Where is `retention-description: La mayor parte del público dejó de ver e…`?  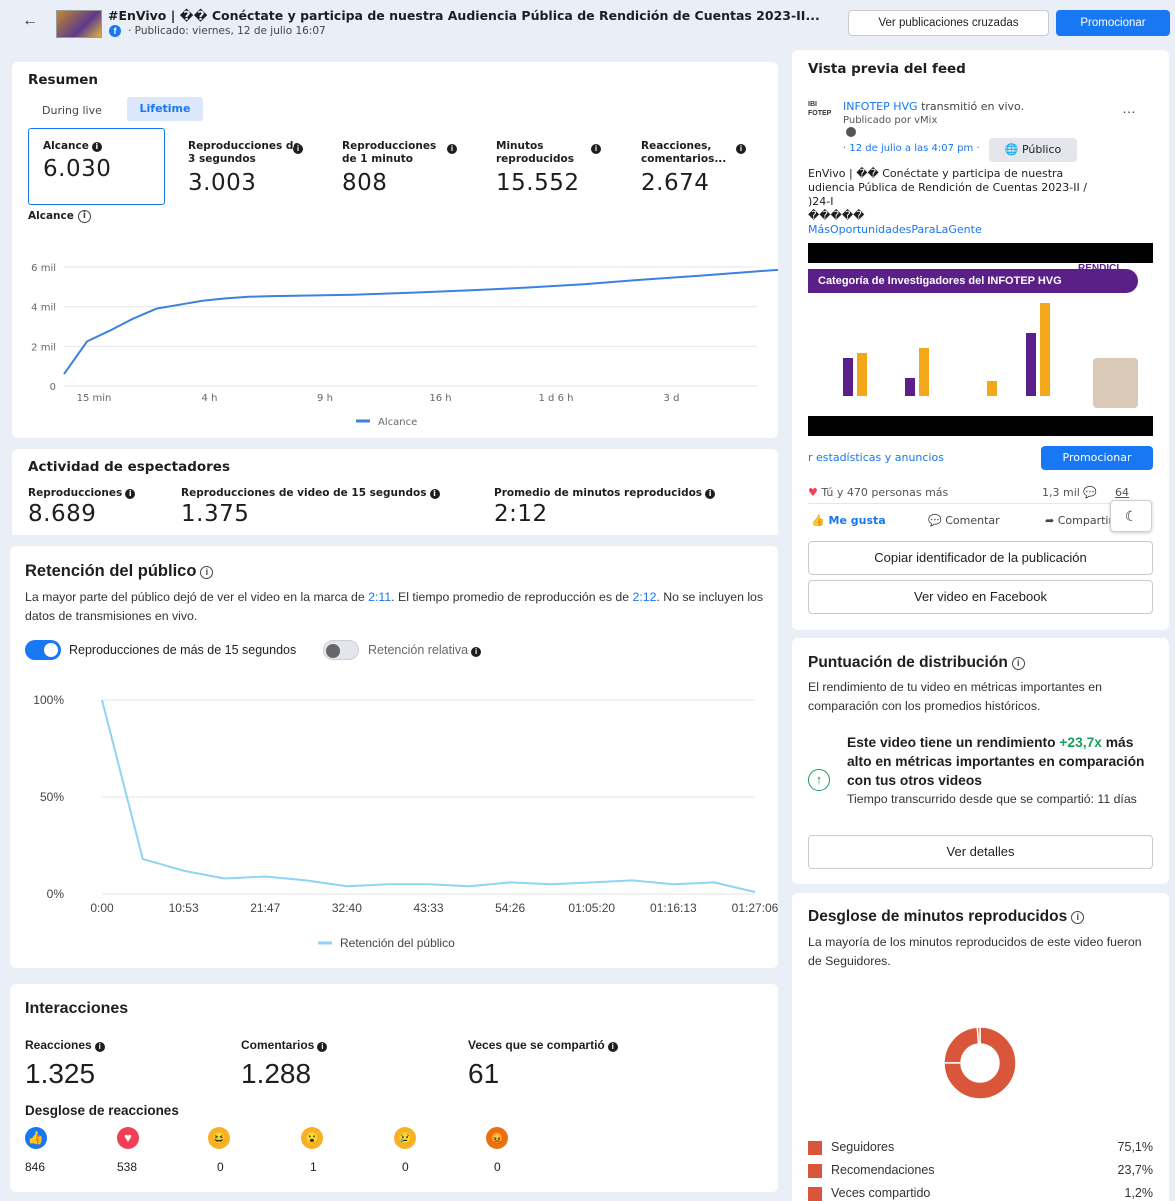 retention-description: La mayor parte del público dejó de ver e… is located at coordinates (394, 606).